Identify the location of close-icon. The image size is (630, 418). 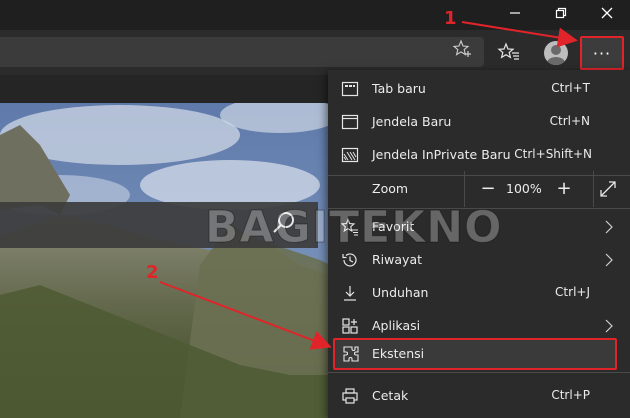
(607, 13).